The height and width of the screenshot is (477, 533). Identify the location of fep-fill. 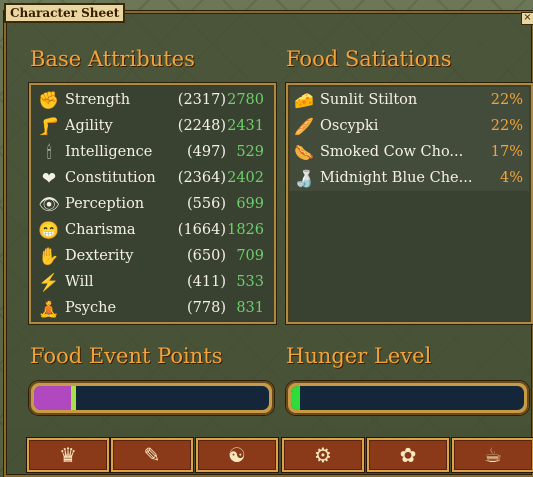
(55, 398).